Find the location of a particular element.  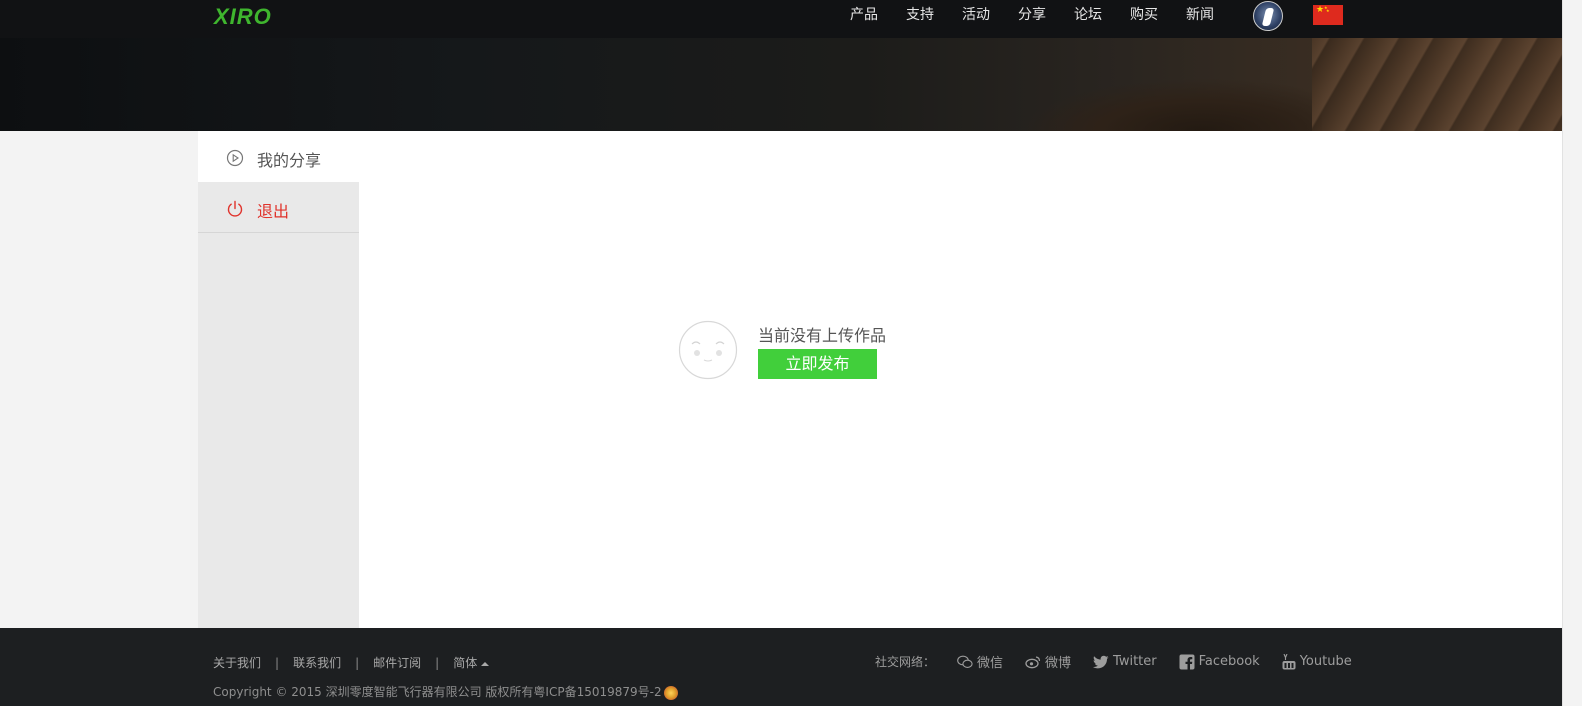

social-facebook: Facebook is located at coordinates (1219, 662).